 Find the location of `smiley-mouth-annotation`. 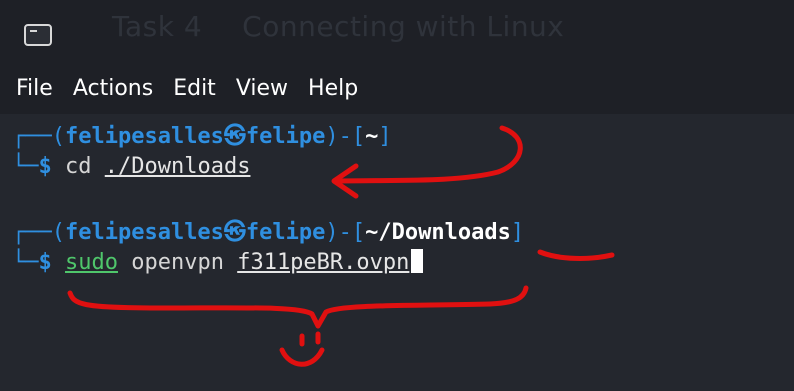

smiley-mouth-annotation is located at coordinates (302, 357).